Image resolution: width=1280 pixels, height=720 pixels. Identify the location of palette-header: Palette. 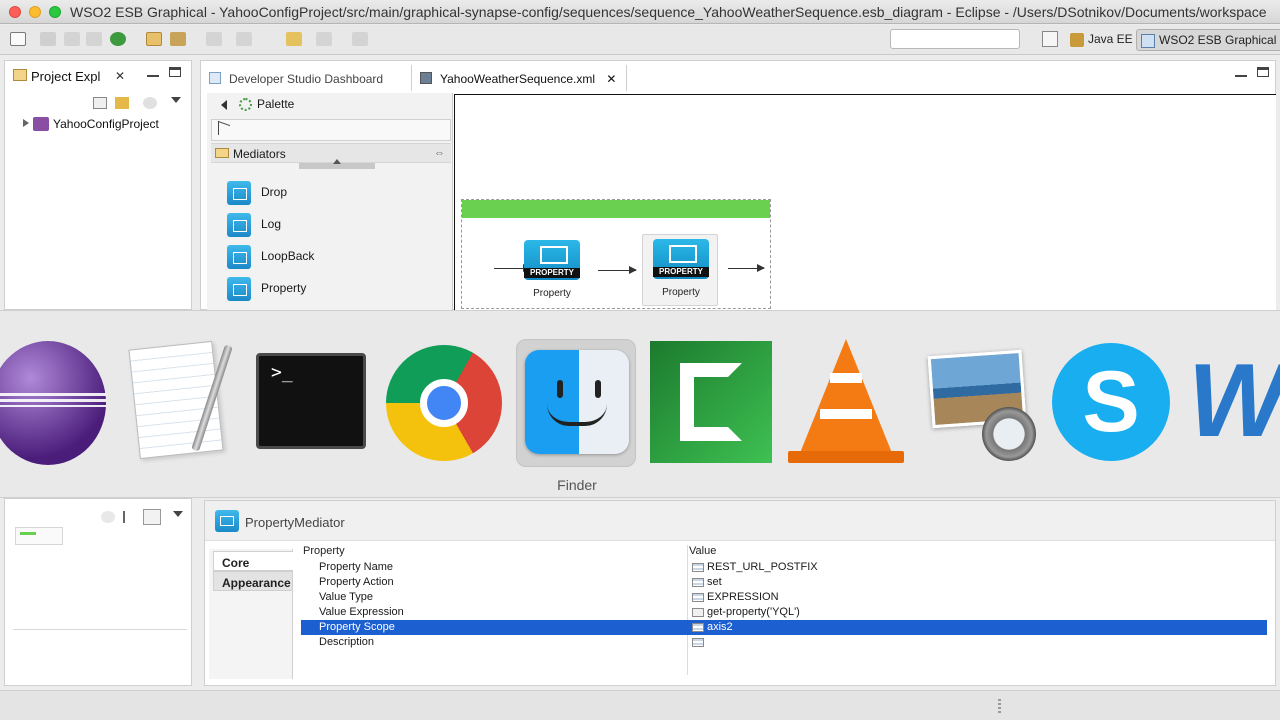
(330, 104).